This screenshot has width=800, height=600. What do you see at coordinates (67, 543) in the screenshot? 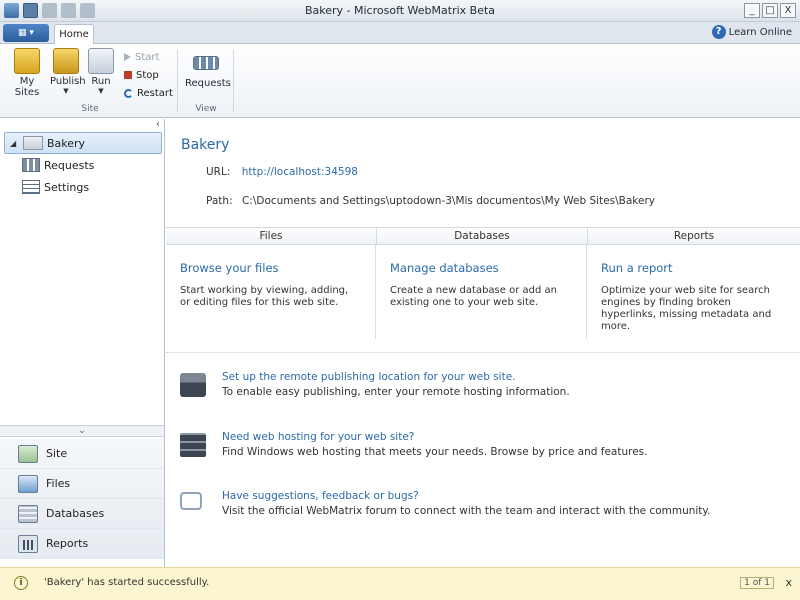
I see `workspace-label: Reports` at bounding box center [67, 543].